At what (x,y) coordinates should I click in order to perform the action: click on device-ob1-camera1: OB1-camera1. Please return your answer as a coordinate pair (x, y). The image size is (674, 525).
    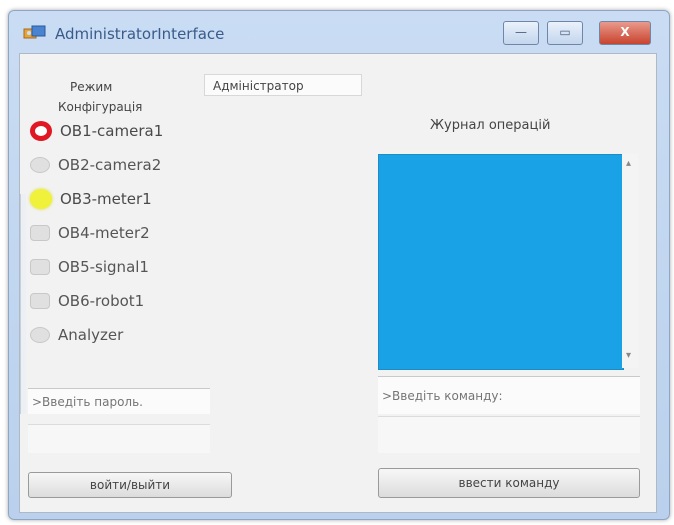
    Looking at the image, I should click on (96, 131).